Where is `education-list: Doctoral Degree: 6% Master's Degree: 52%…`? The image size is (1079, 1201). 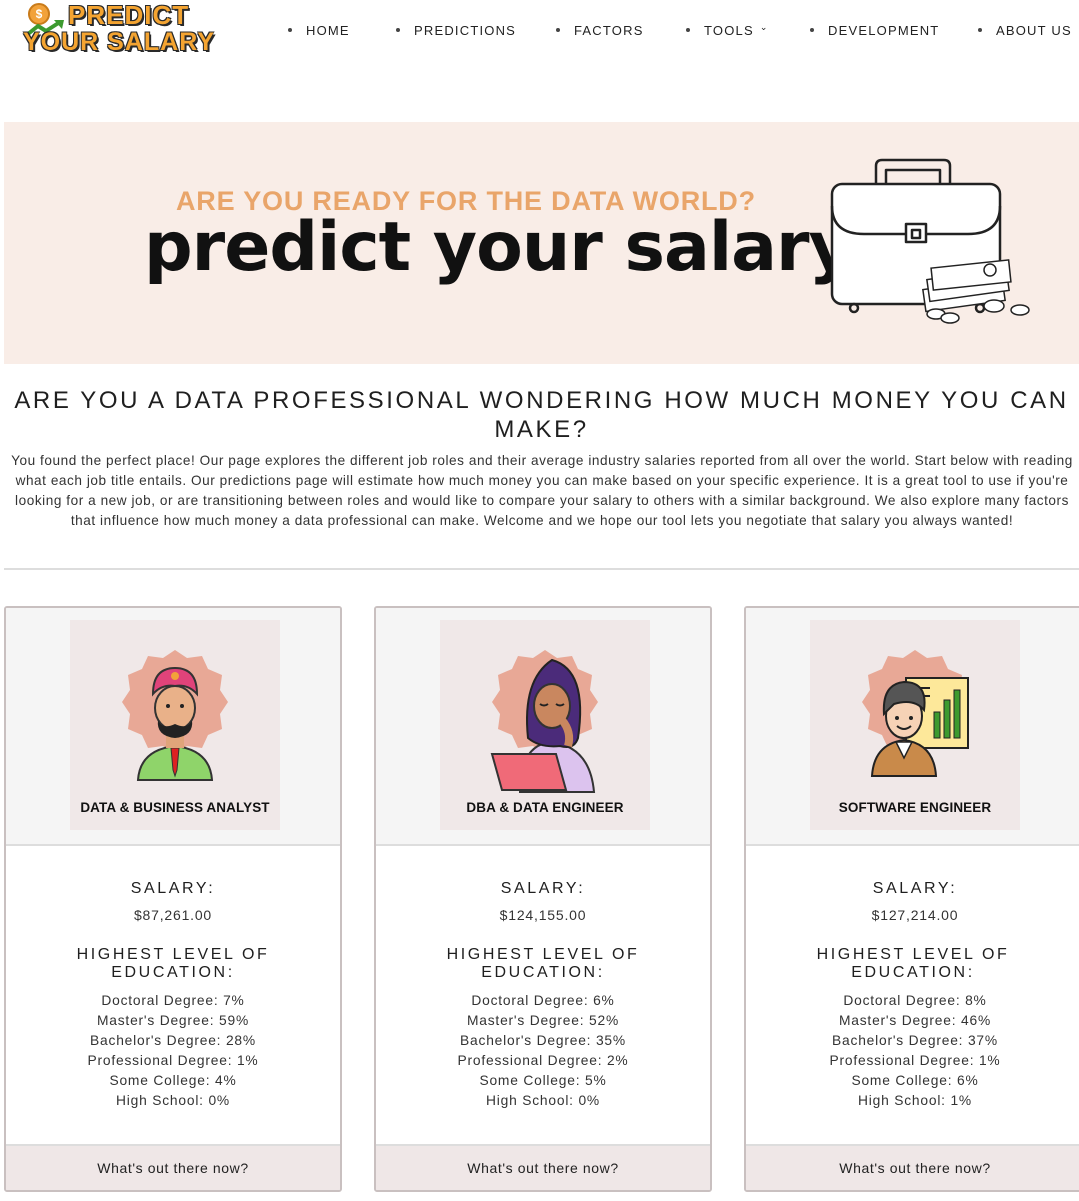 education-list: Doctoral Degree: 6% Master's Degree: 52%… is located at coordinates (543, 1051).